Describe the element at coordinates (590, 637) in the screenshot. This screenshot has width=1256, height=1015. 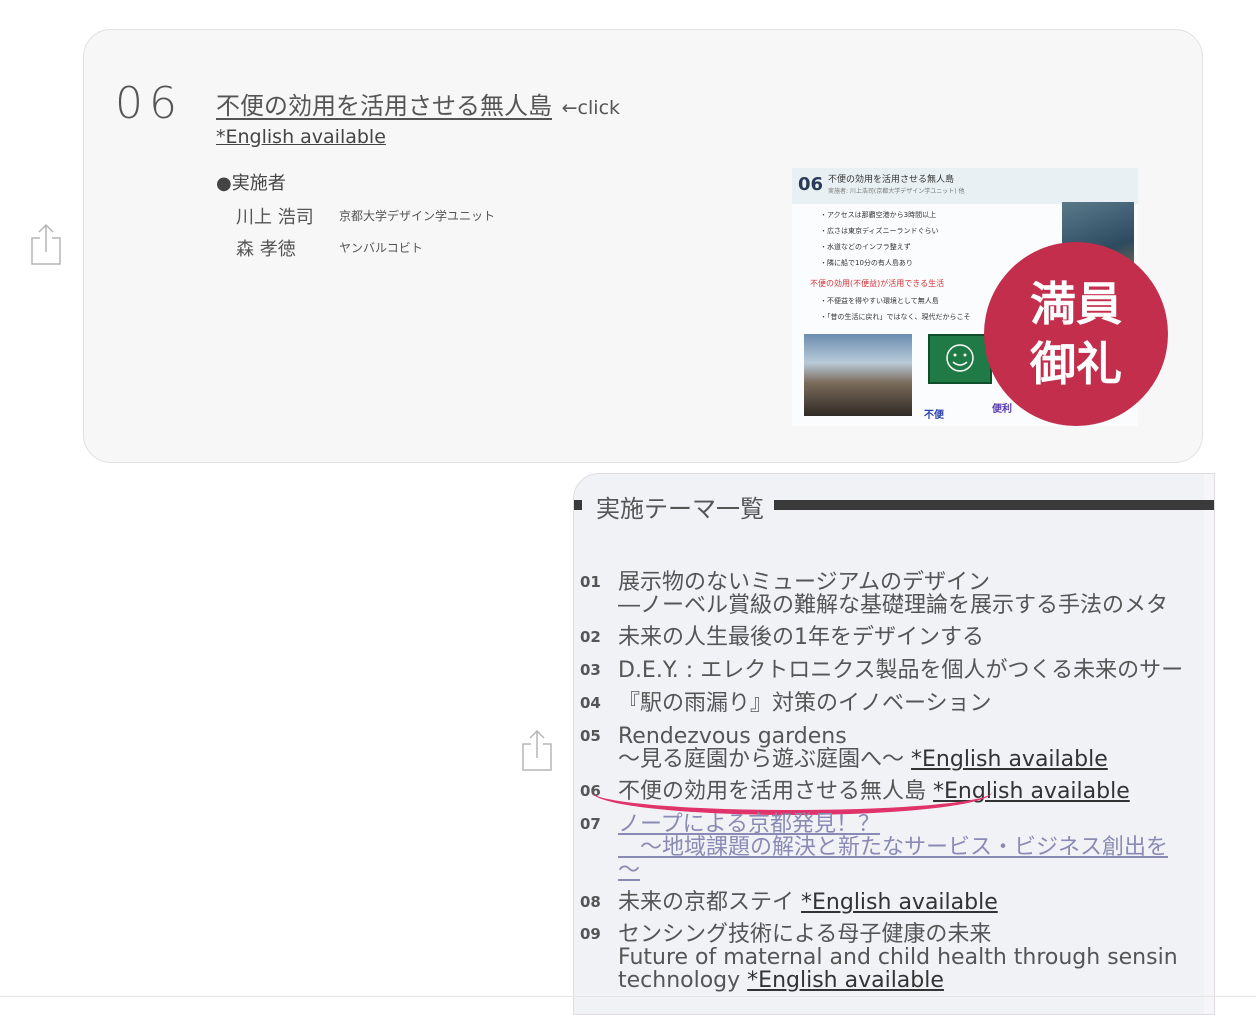
I see `item-number: 02` at that location.